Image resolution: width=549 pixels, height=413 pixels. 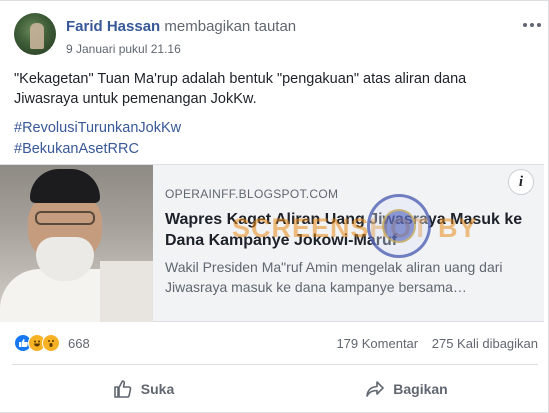 I want to click on post-action-text: membagikan tautan, so click(x=230, y=26).